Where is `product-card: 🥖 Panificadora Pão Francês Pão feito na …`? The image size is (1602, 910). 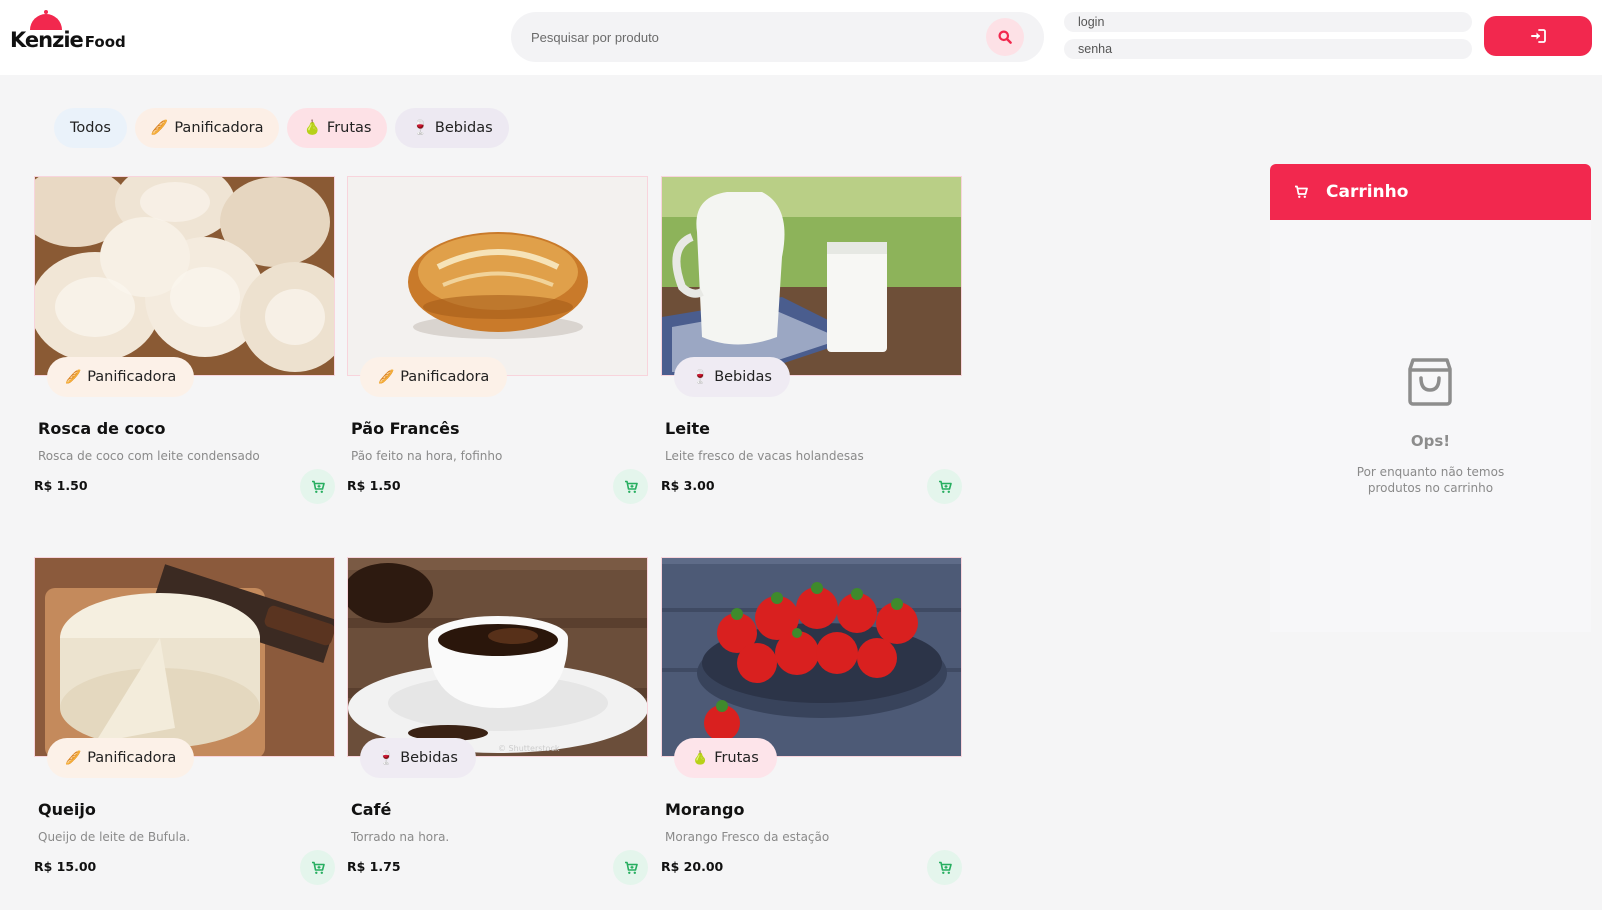
product-card: 🥖 Panificadora Pão Francês Pão feito na … is located at coordinates (497, 341).